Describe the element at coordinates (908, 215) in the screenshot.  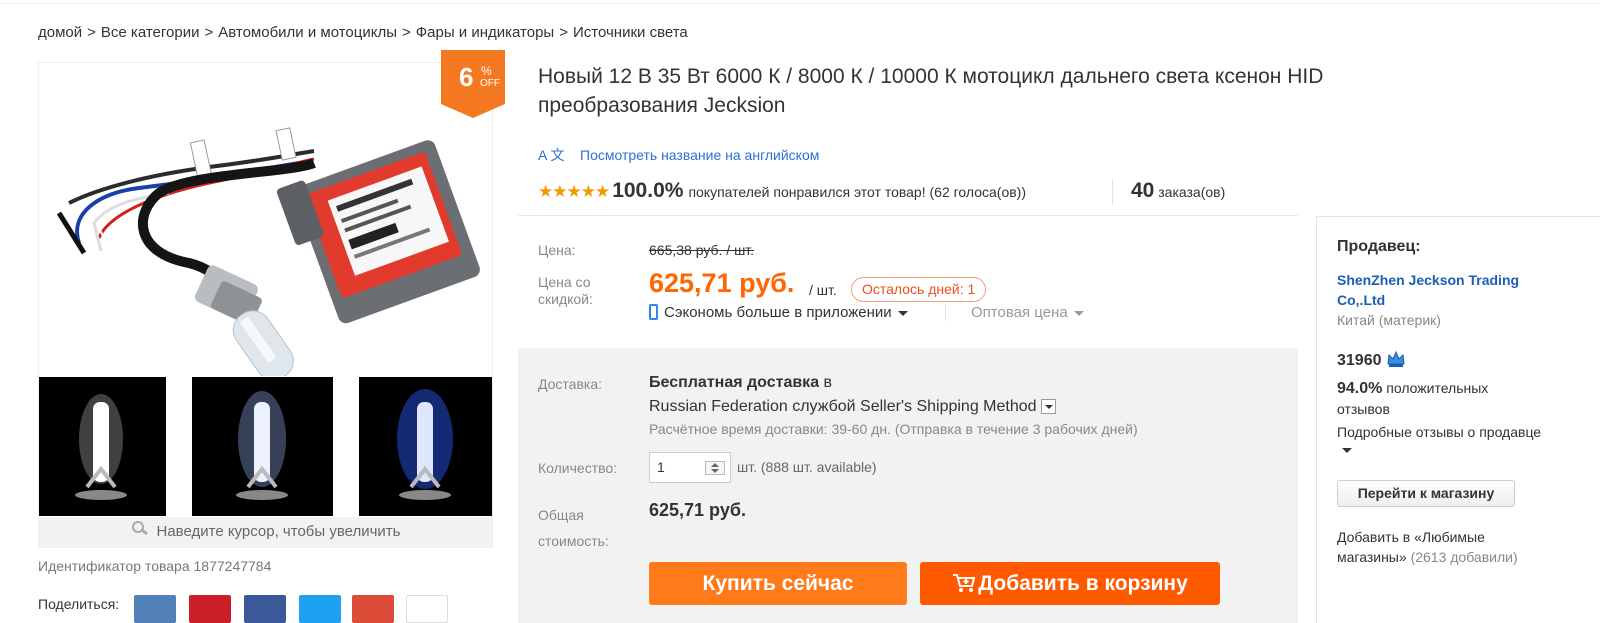
I see `section-divider` at that location.